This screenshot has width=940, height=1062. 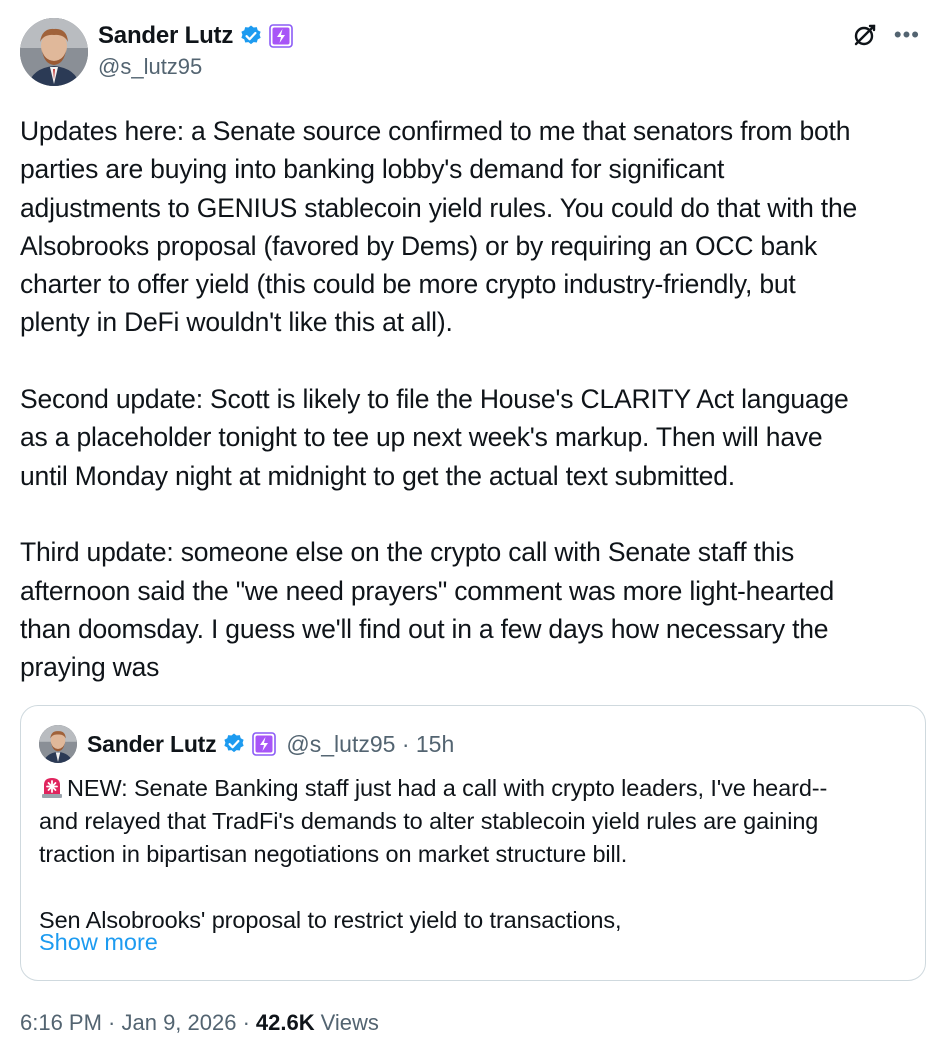 I want to click on show-more-link: Show more, so click(x=98, y=942).